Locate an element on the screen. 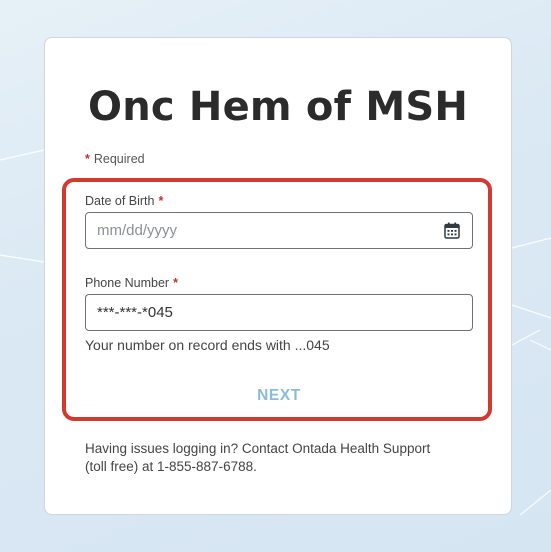 The height and width of the screenshot is (552, 551). dob-label: Date of Birth * is located at coordinates (124, 201).